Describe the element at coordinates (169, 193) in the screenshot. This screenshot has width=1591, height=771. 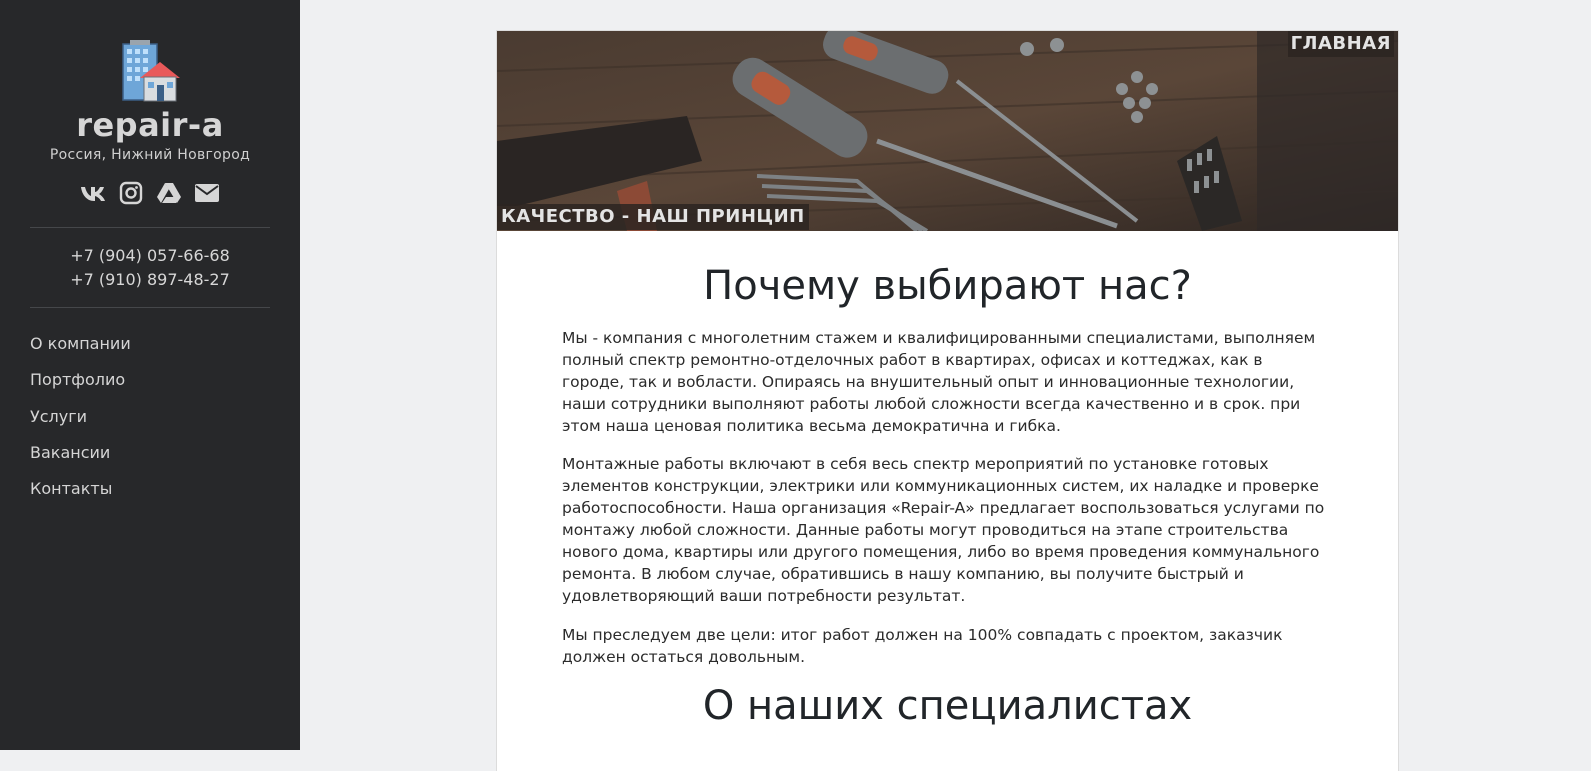
I see `google-drive-icon` at that location.